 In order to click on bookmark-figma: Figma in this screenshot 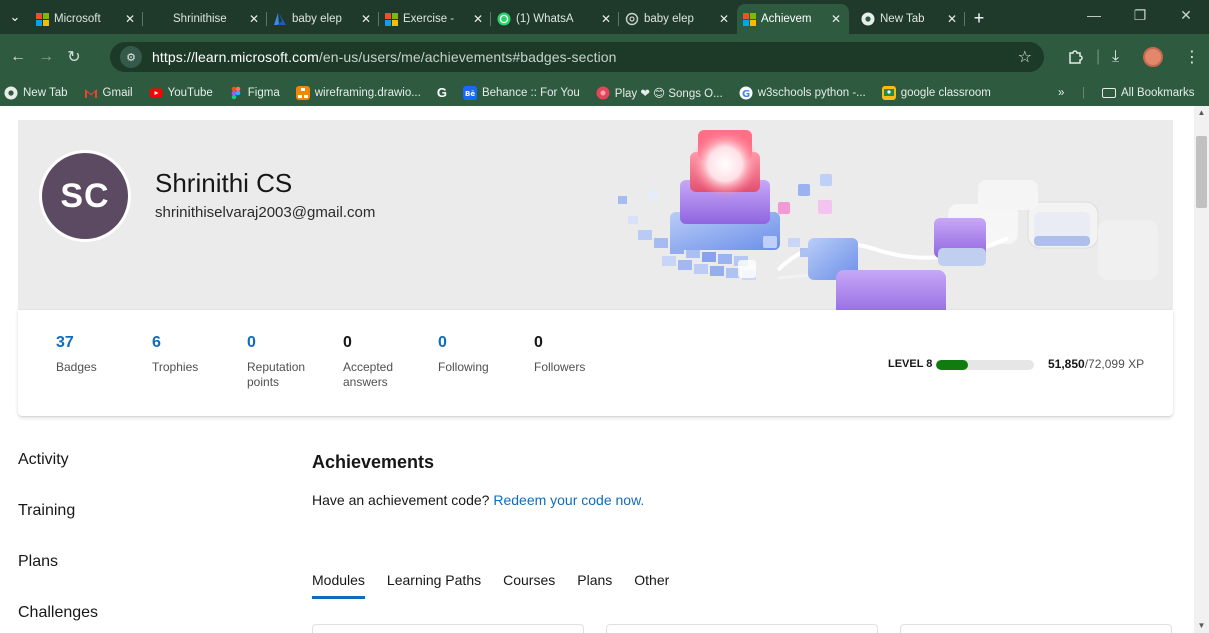, I will do `click(254, 93)`.